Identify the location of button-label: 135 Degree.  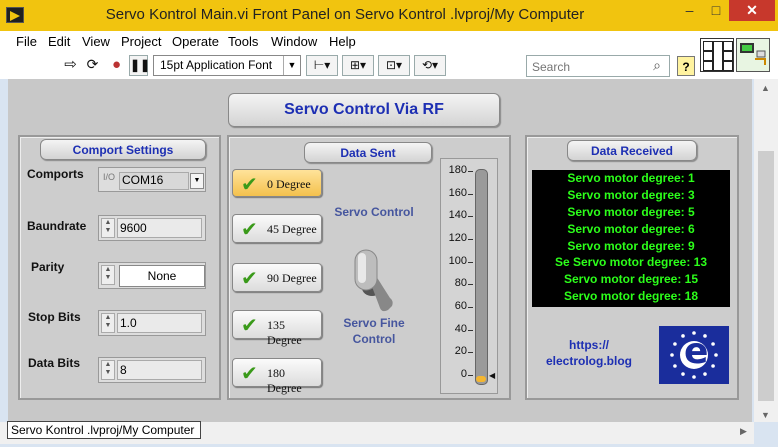
(284, 332).